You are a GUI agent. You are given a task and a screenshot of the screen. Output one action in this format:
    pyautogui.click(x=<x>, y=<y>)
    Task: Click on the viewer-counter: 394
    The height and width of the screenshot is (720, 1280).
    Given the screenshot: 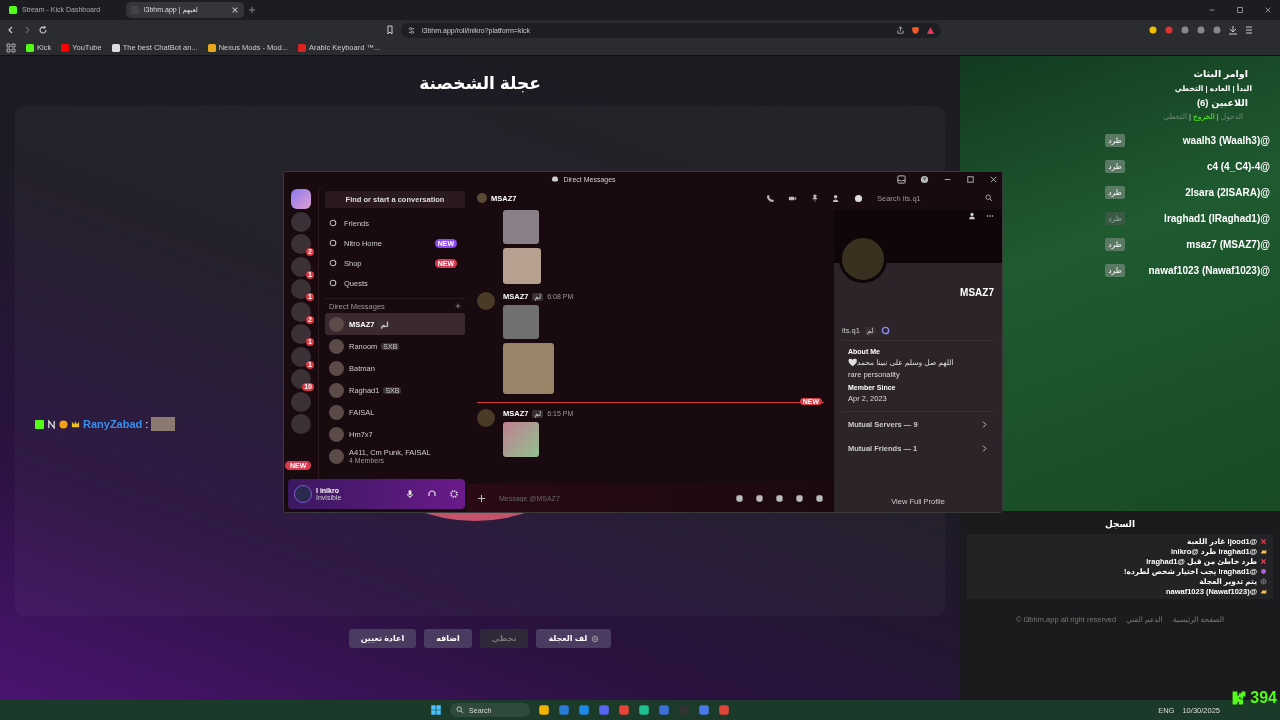 What is the action you would take?
    pyautogui.click(x=1254, y=698)
    